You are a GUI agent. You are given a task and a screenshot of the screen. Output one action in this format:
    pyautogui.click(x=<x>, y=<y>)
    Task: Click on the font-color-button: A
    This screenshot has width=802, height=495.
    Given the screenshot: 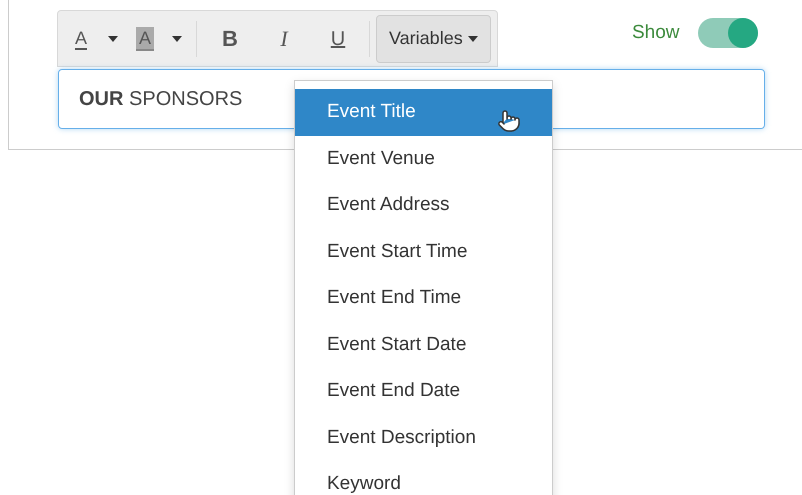 What is the action you would take?
    pyautogui.click(x=81, y=38)
    